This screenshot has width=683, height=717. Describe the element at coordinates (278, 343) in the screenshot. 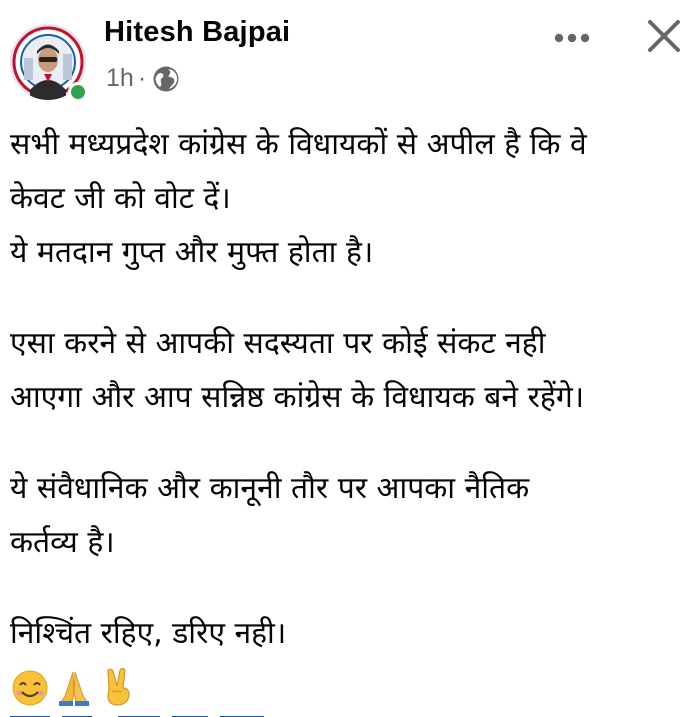

I see `post-text-line: एसा करने से आपकी सदस्यता पर कोई संकट नही` at that location.